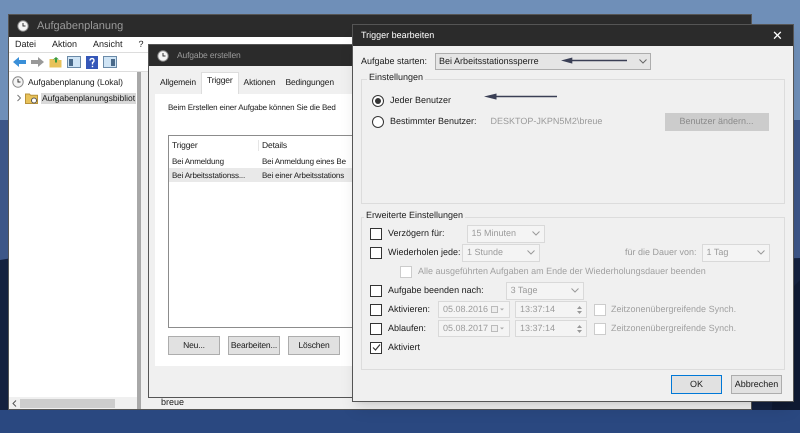  Describe the element at coordinates (65, 44) in the screenshot. I see `menu-item: Aktion` at that location.